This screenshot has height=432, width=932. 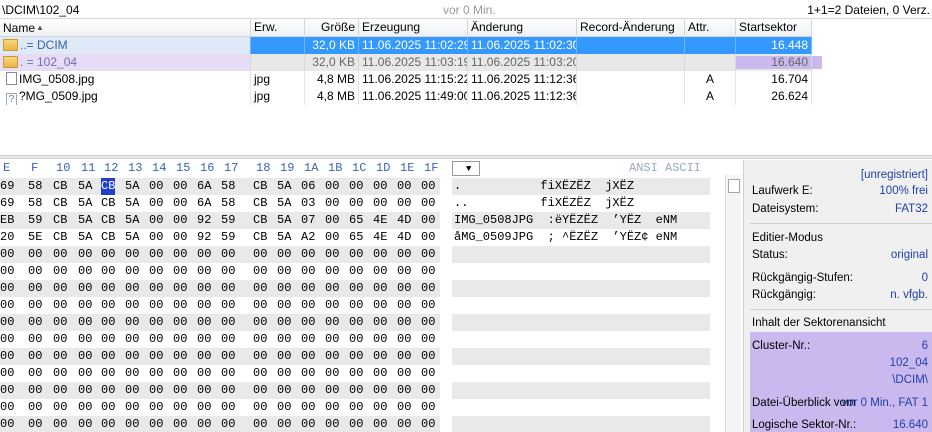 What do you see at coordinates (228, 203) in the screenshot?
I see `hex-byte: 58` at bounding box center [228, 203].